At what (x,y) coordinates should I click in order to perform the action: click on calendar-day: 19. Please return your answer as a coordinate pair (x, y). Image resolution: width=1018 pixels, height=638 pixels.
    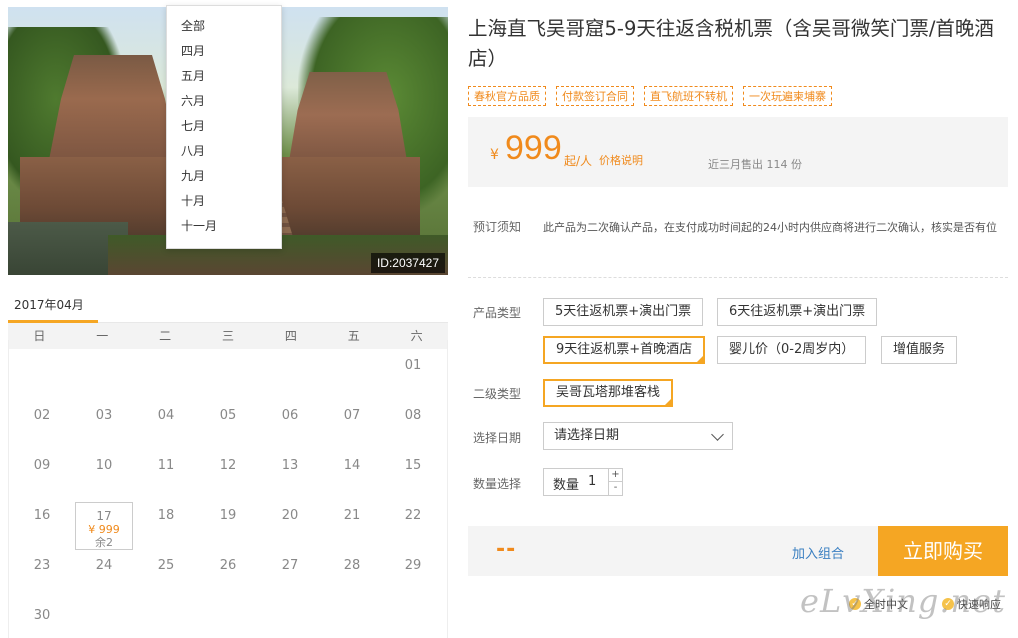
    Looking at the image, I should click on (228, 514).